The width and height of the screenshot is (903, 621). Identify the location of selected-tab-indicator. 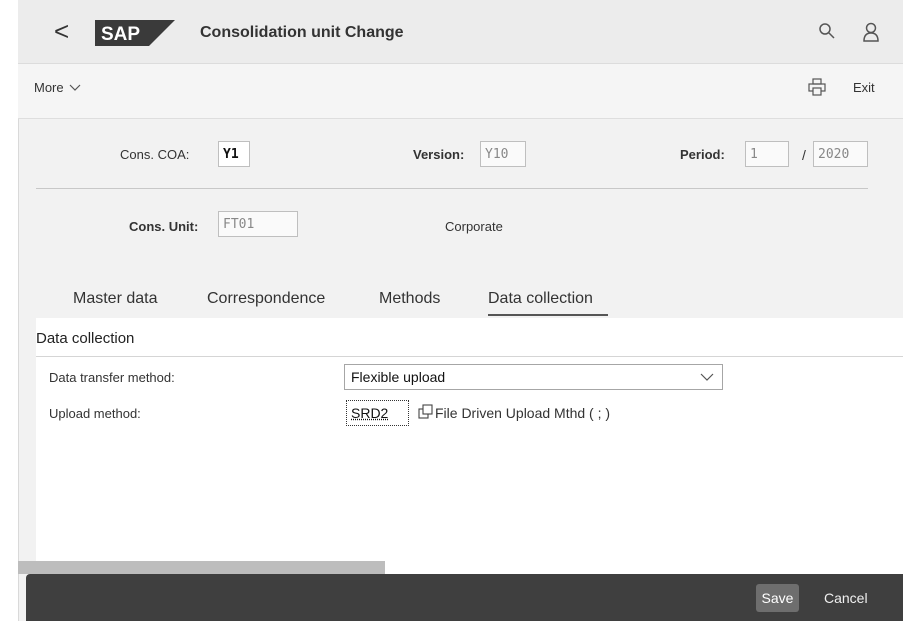
(548, 315).